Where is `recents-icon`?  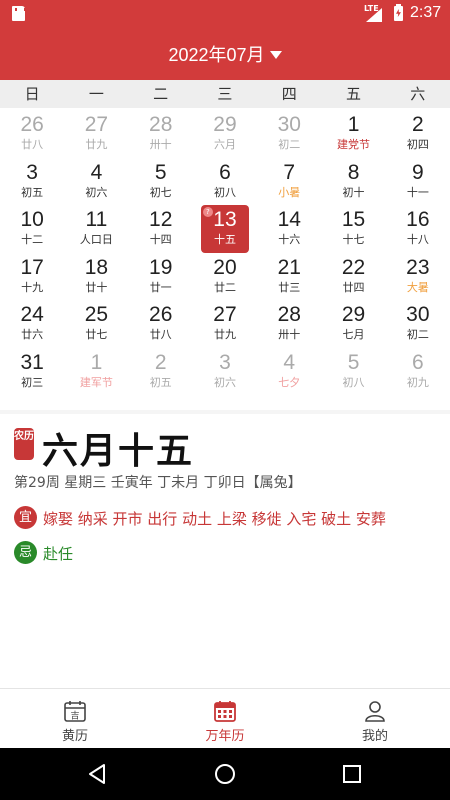 recents-icon is located at coordinates (352, 774).